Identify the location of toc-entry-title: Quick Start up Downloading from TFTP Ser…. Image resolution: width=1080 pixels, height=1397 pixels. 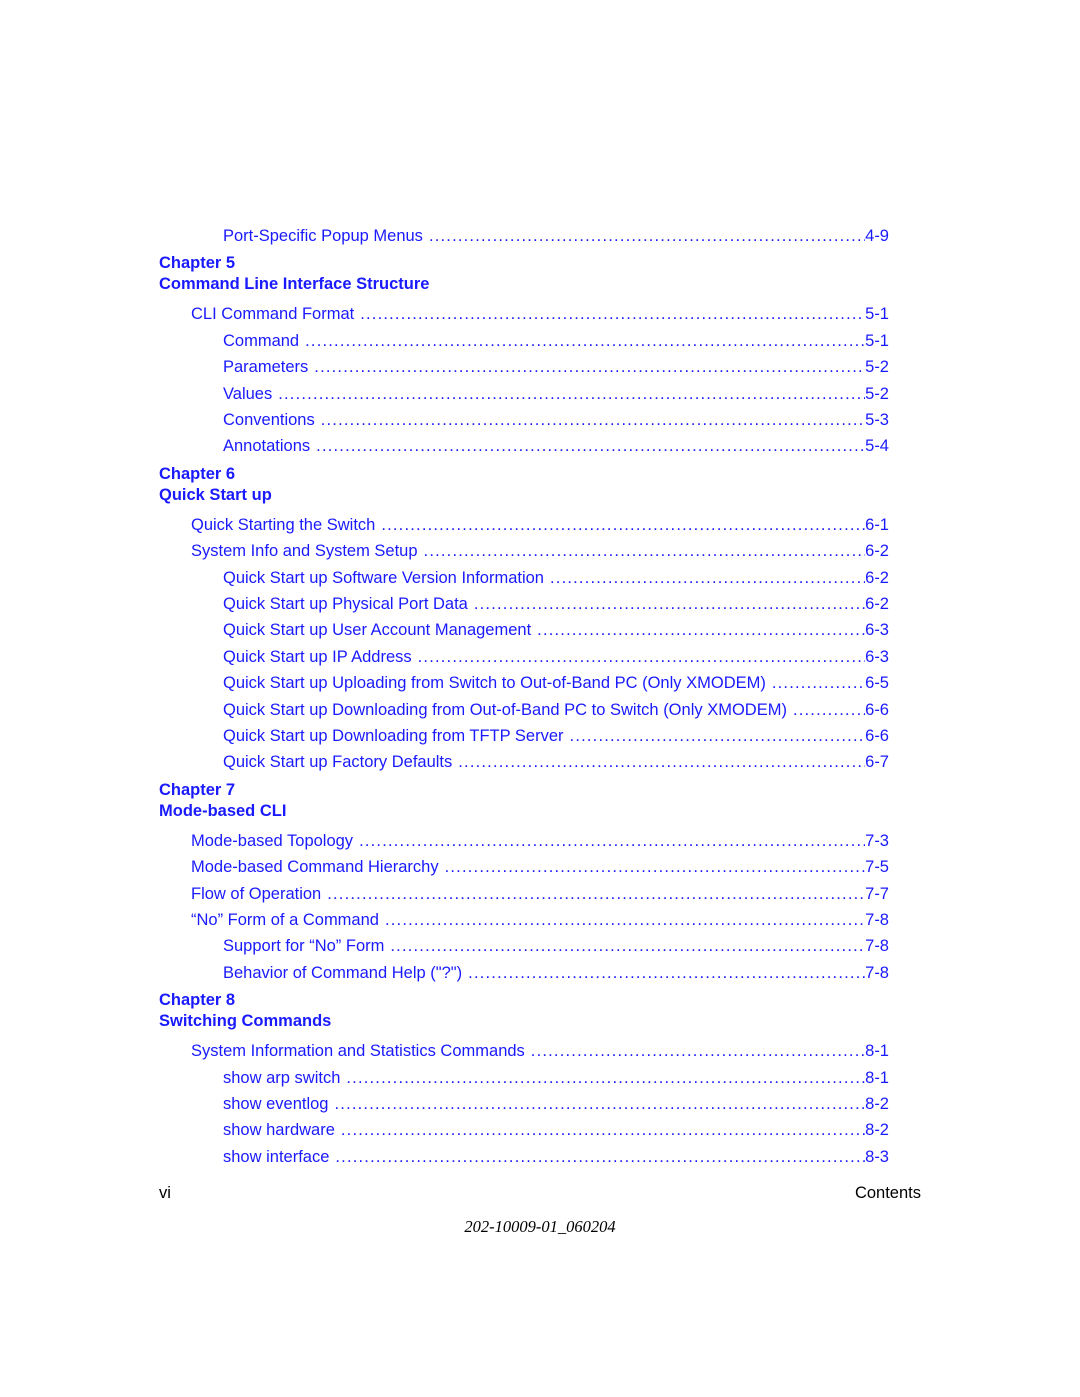
(393, 736).